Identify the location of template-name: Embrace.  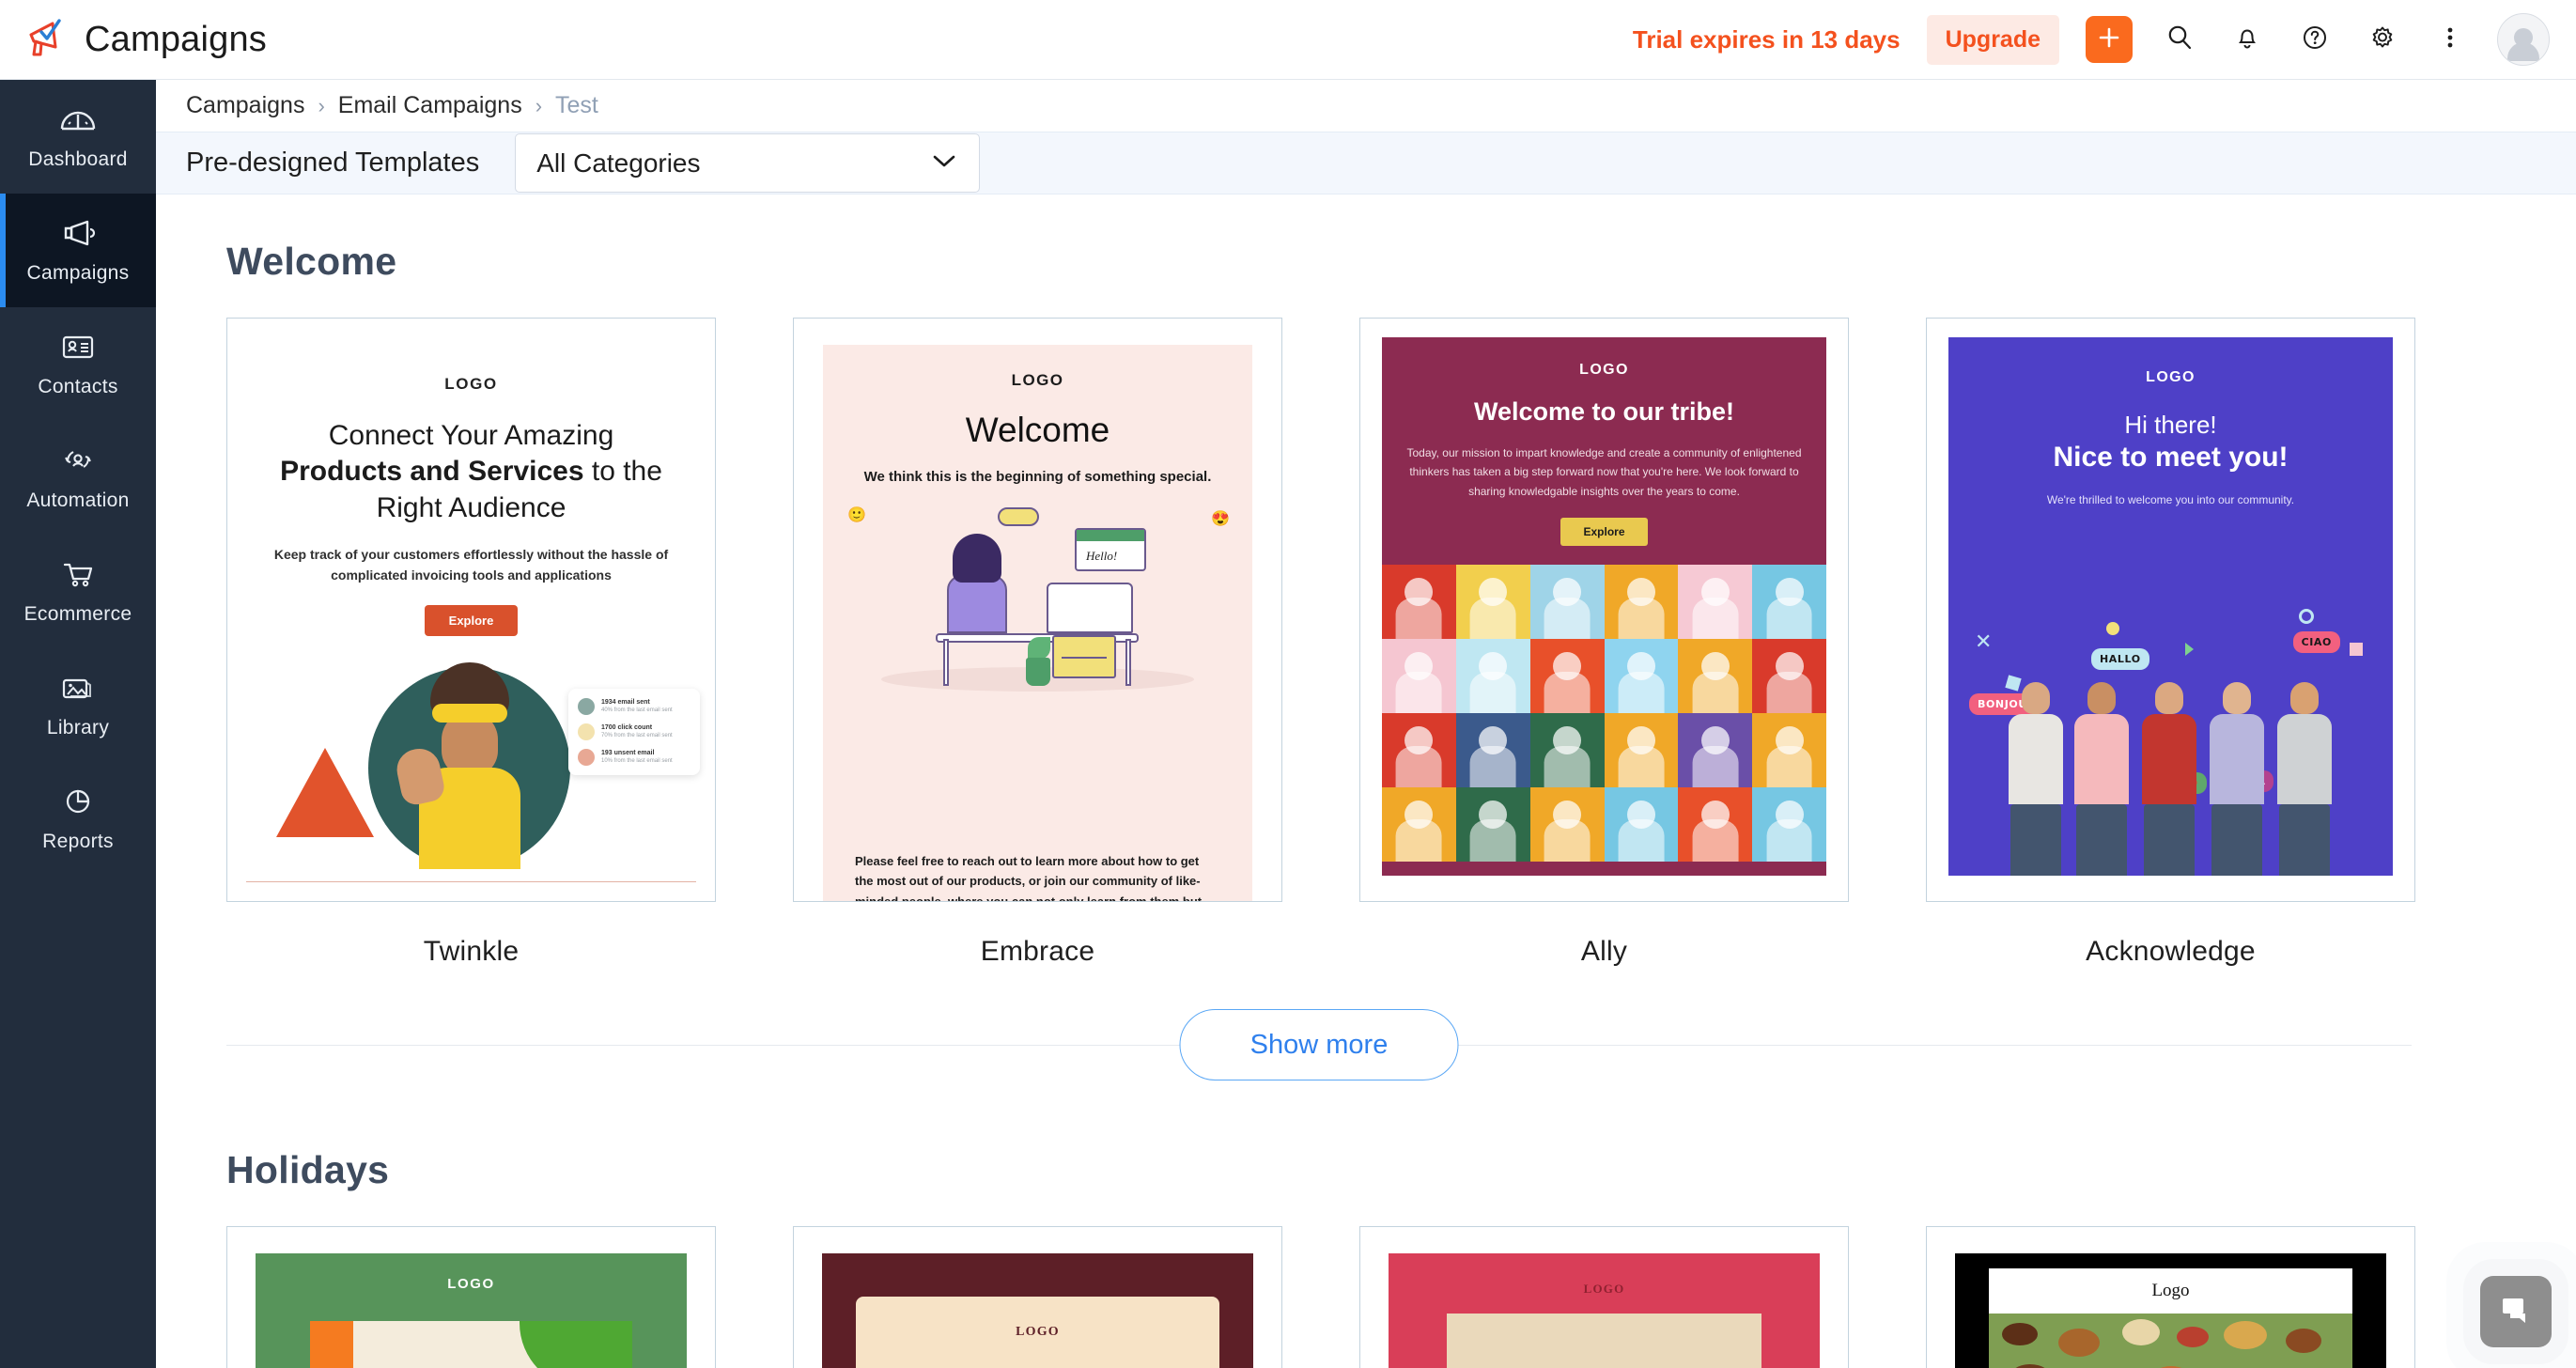
(1037, 951).